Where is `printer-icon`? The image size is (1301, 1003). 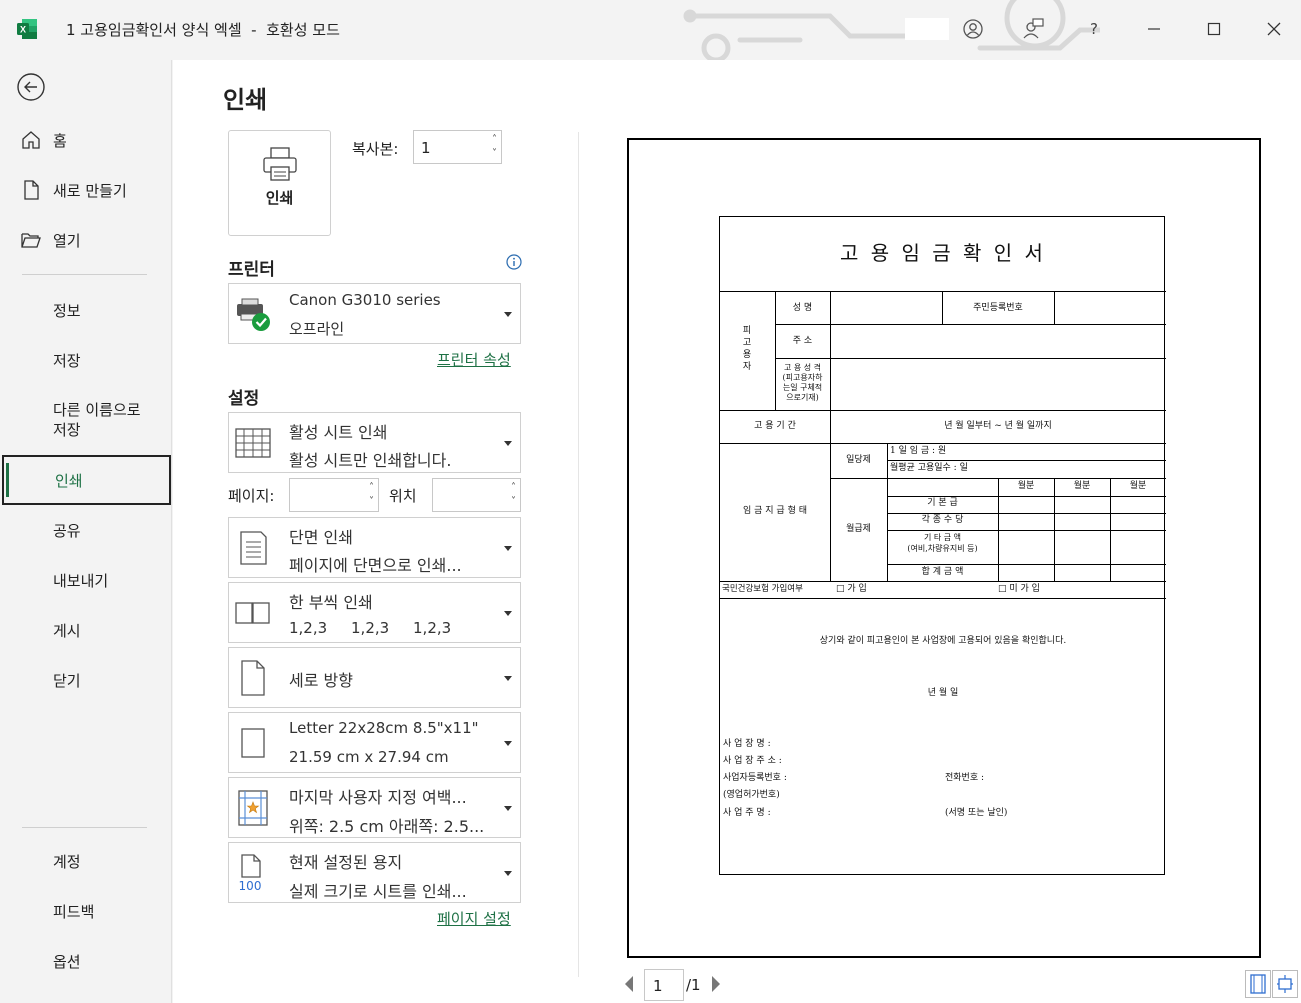 printer-icon is located at coordinates (280, 164).